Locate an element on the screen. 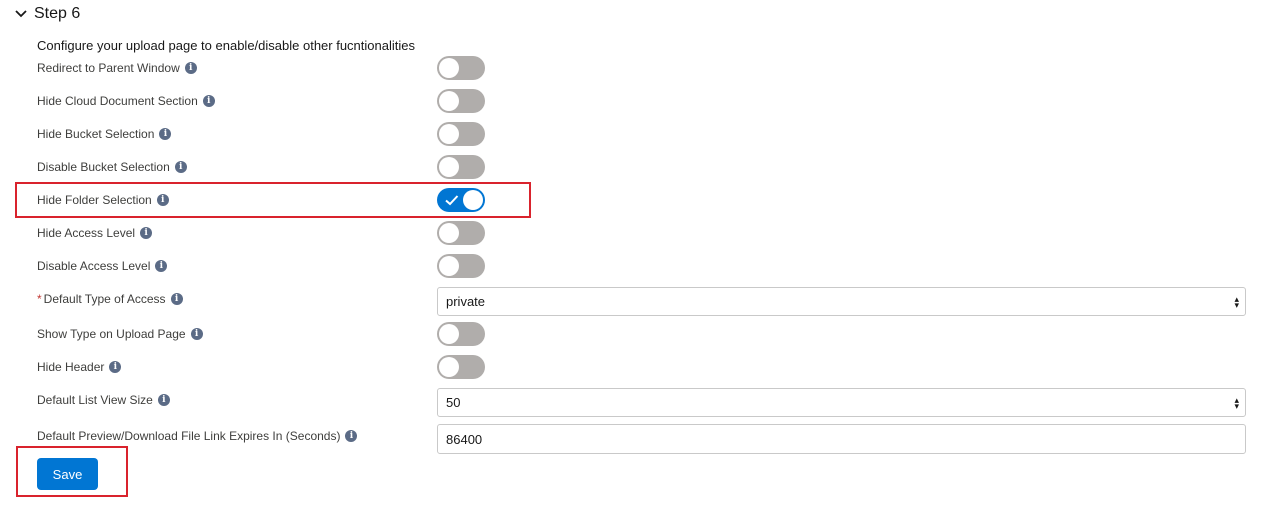 This screenshot has height=507, width=1264. hide-header-toggle is located at coordinates (461, 367).